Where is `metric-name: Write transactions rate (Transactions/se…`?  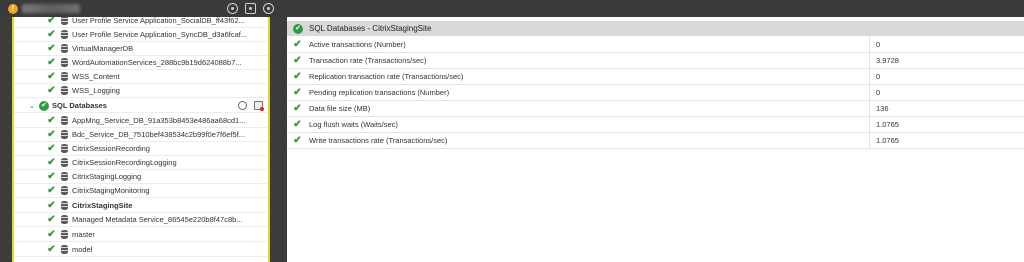
metric-name: Write transactions rate (Transactions/se… is located at coordinates (378, 140).